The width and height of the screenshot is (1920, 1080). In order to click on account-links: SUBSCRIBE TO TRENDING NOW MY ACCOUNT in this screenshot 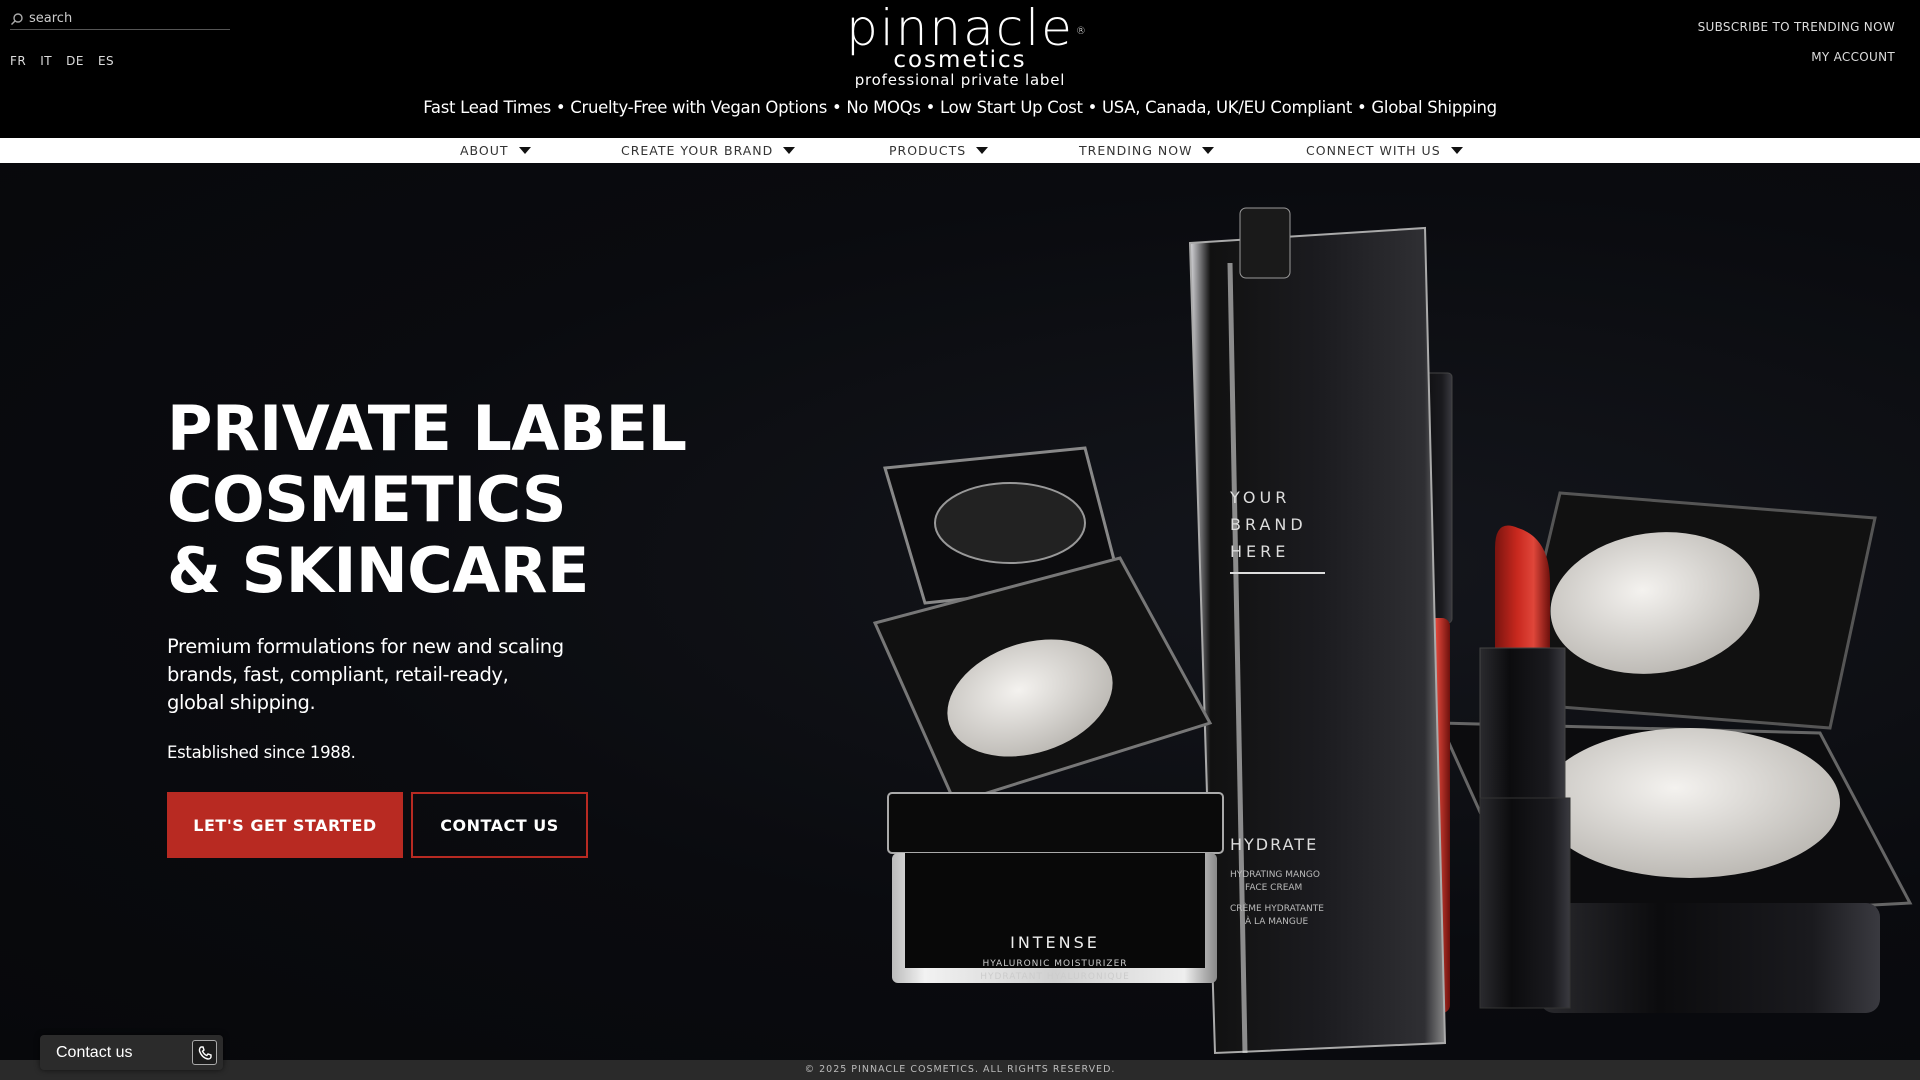, I will do `click(1796, 50)`.